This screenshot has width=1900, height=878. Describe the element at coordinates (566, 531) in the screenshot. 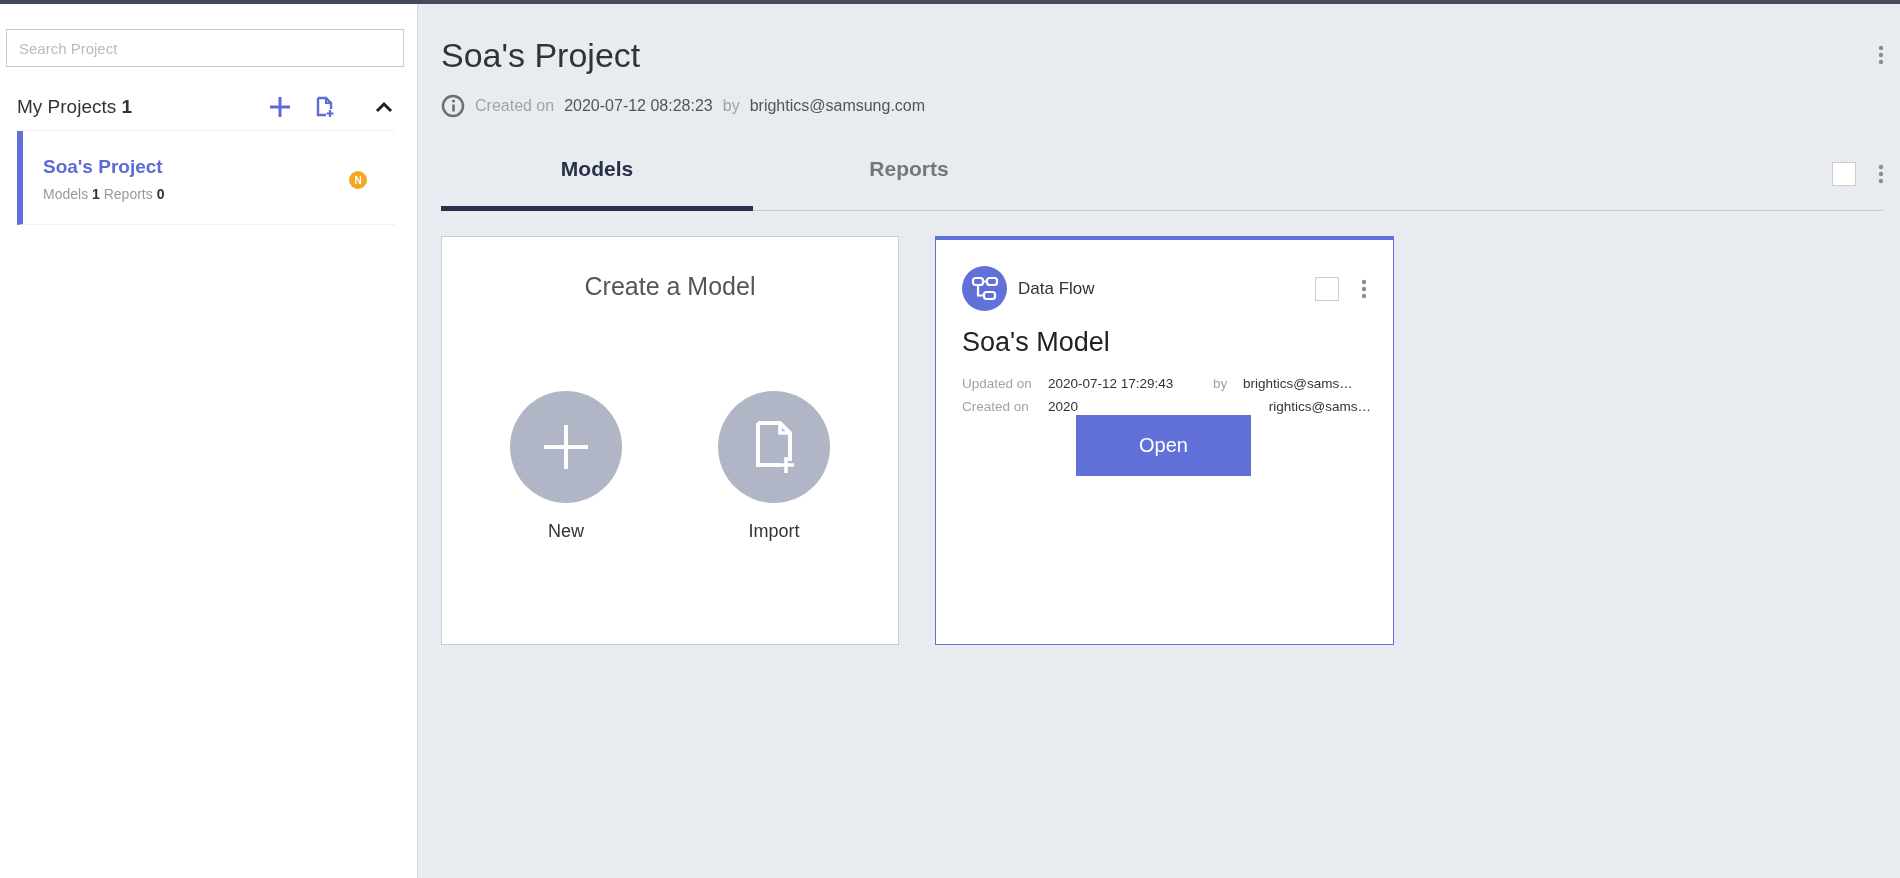

I see `action-label: New` at that location.